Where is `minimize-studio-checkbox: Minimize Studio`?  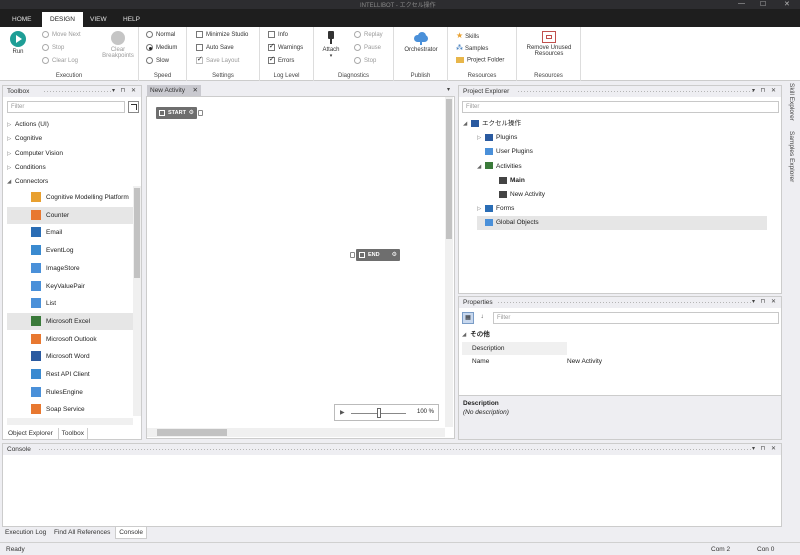 minimize-studio-checkbox: Minimize Studio is located at coordinates (222, 34).